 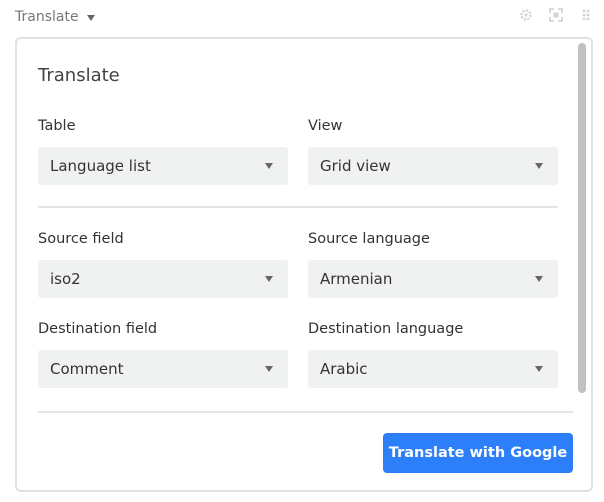 What do you see at coordinates (582, 218) in the screenshot?
I see `scrollbar-thumb` at bounding box center [582, 218].